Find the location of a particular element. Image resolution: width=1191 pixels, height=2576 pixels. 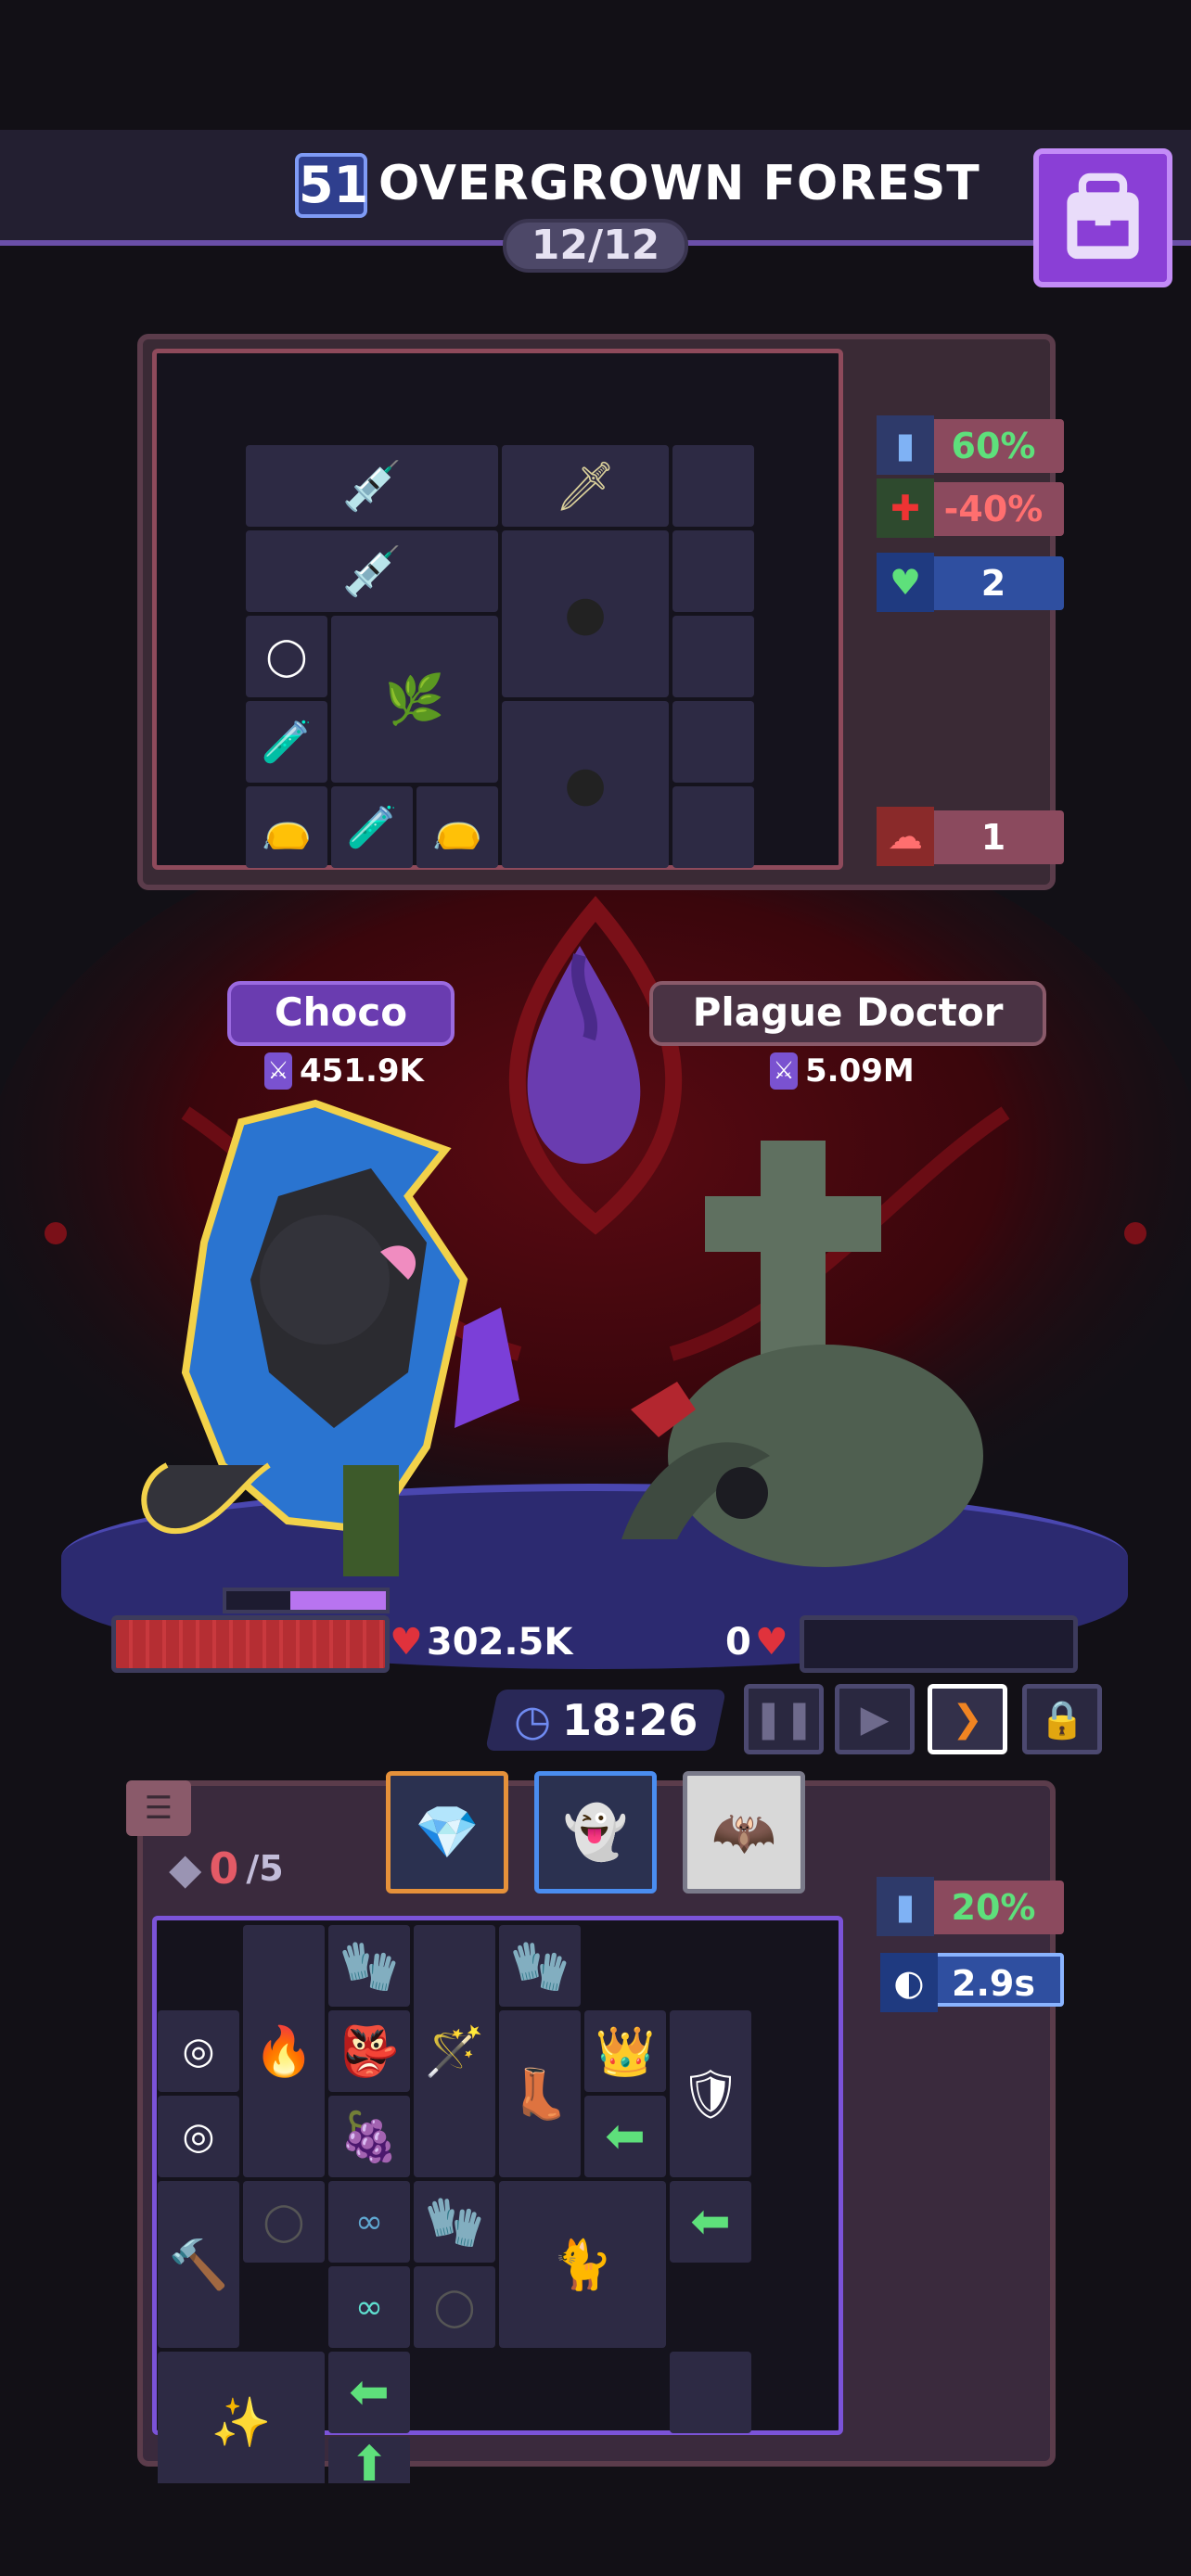

shop-card-ghost-wizard: 👻 is located at coordinates (595, 1833).